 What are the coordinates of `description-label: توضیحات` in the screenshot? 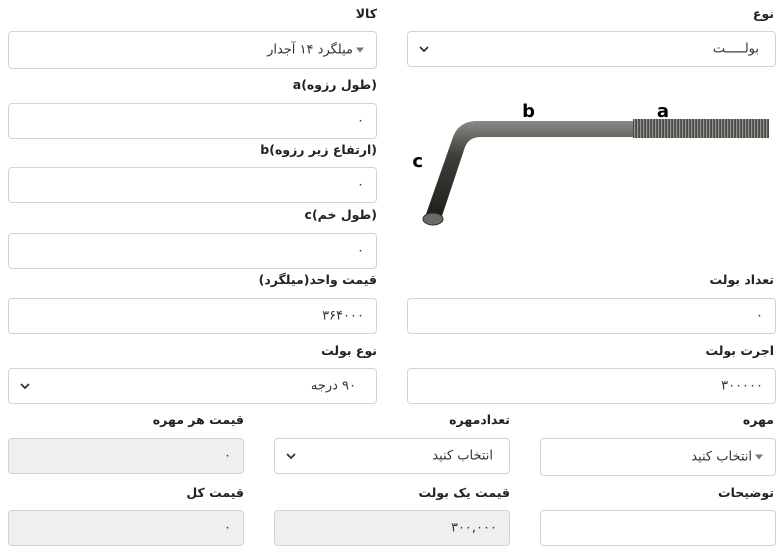 It's located at (746, 492).